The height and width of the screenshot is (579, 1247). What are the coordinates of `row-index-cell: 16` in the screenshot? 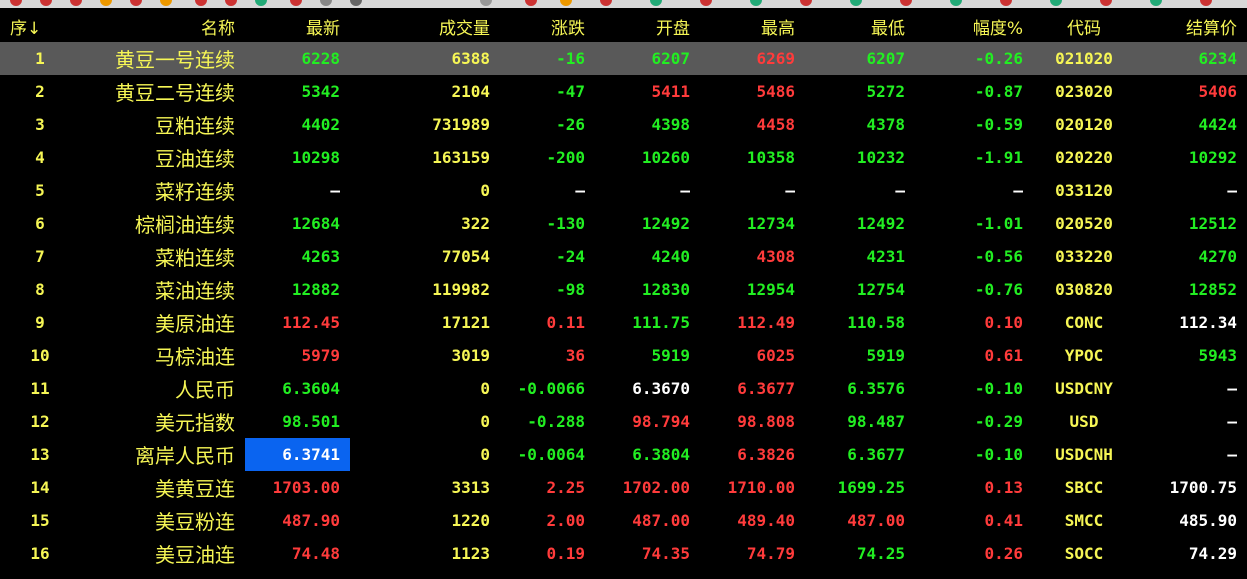 It's located at (40, 553).